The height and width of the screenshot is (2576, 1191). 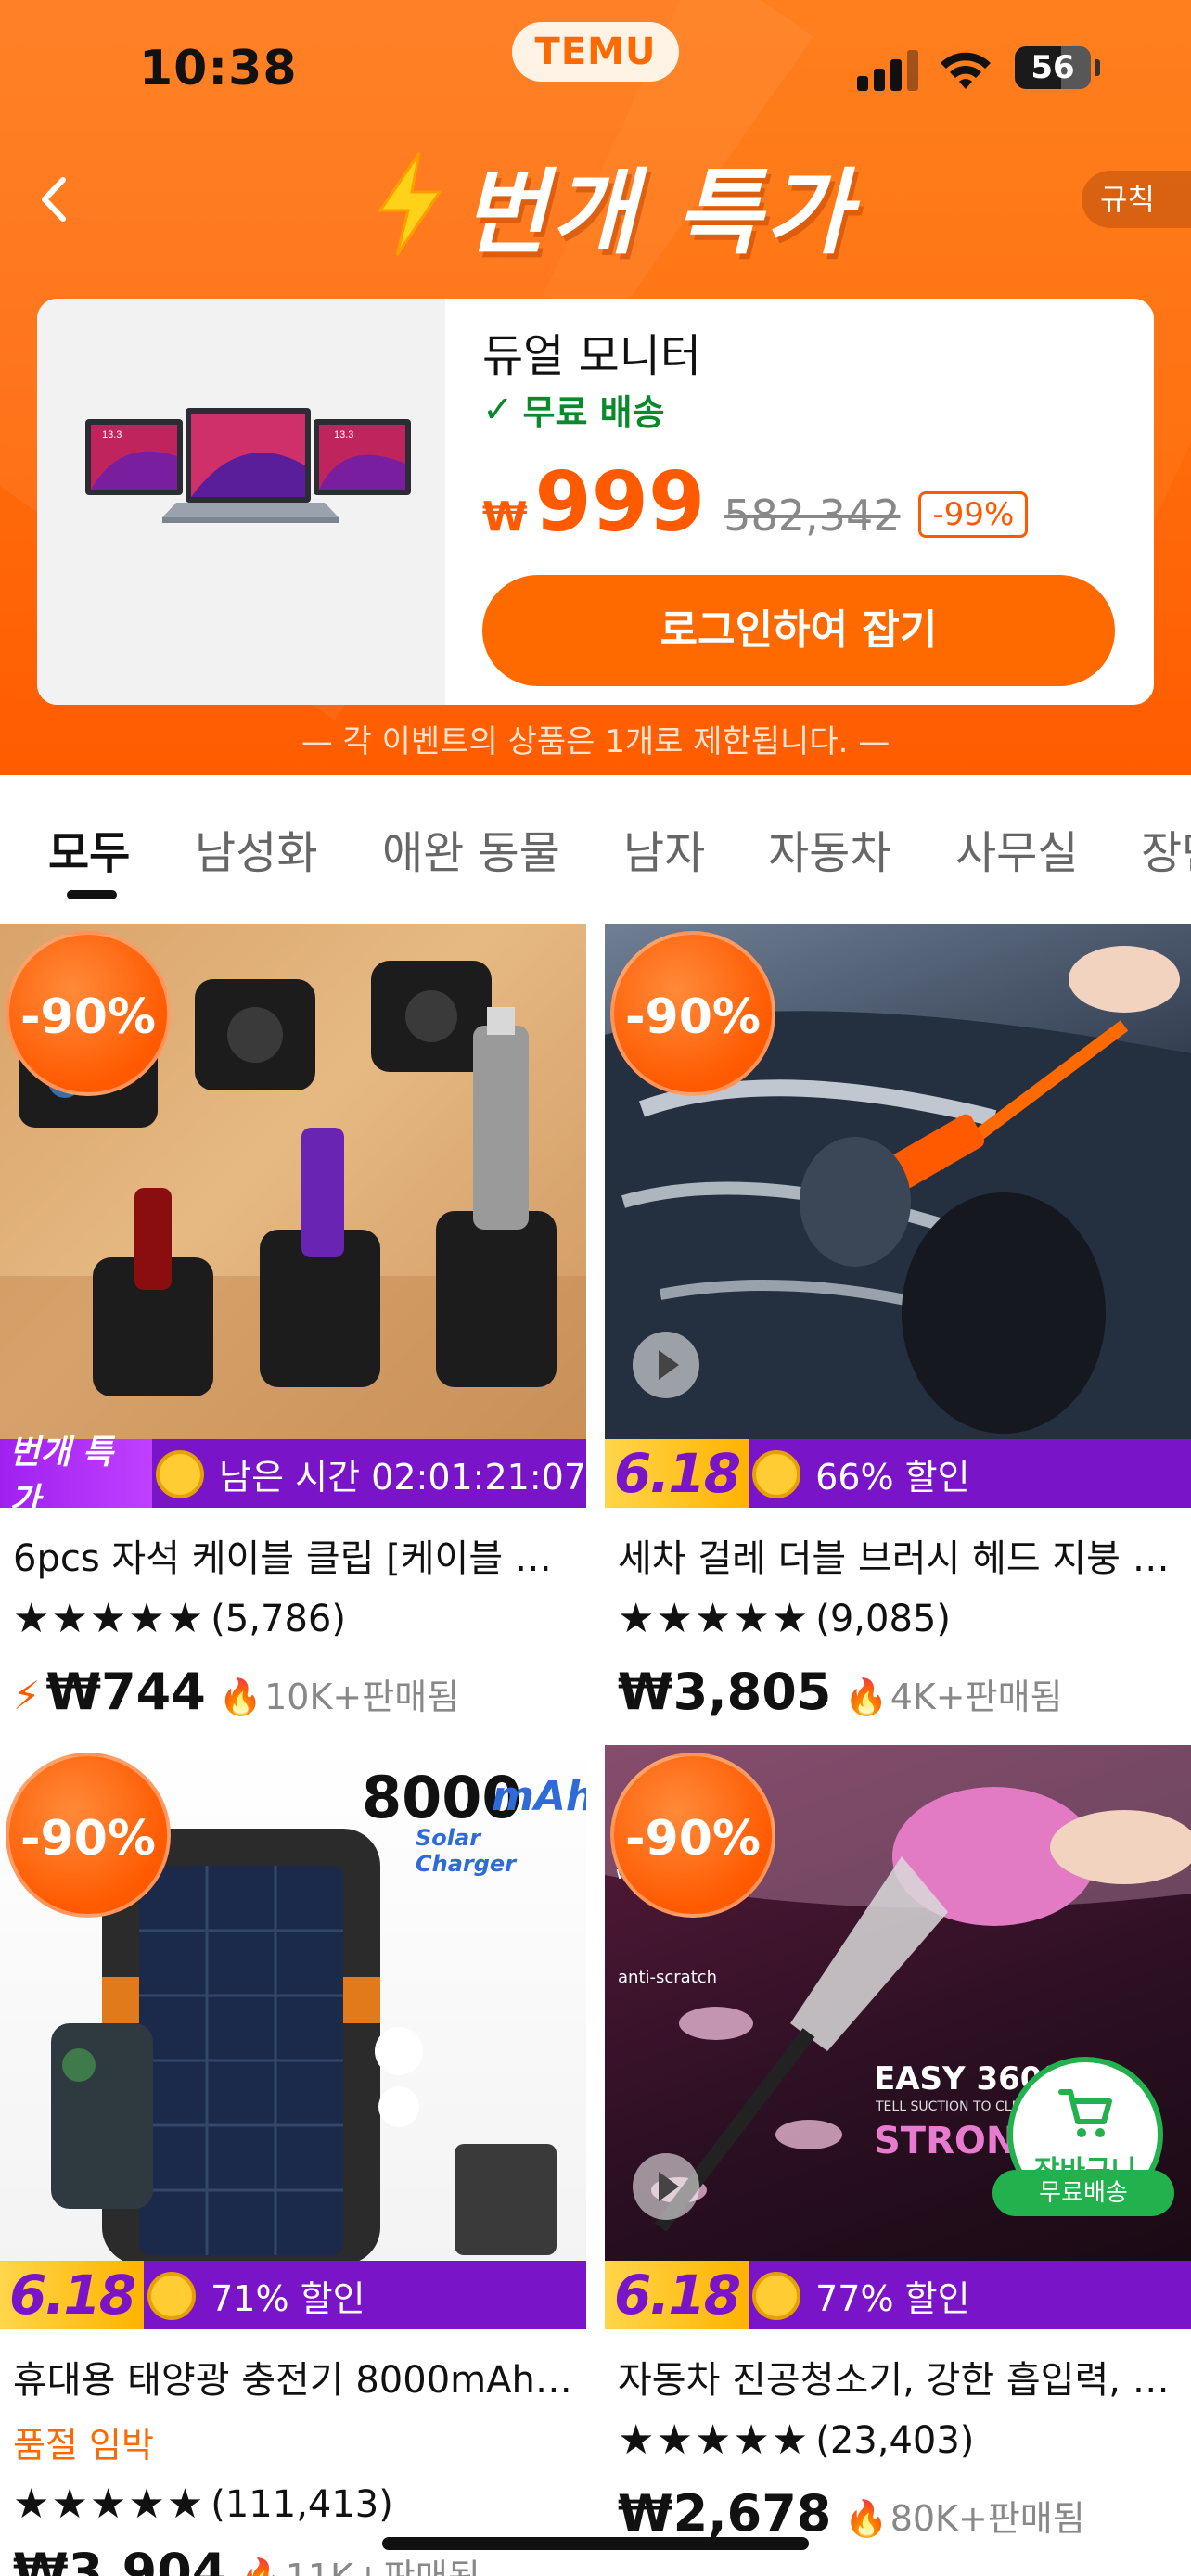 I want to click on cellular-signal-icon, so click(x=889, y=69).